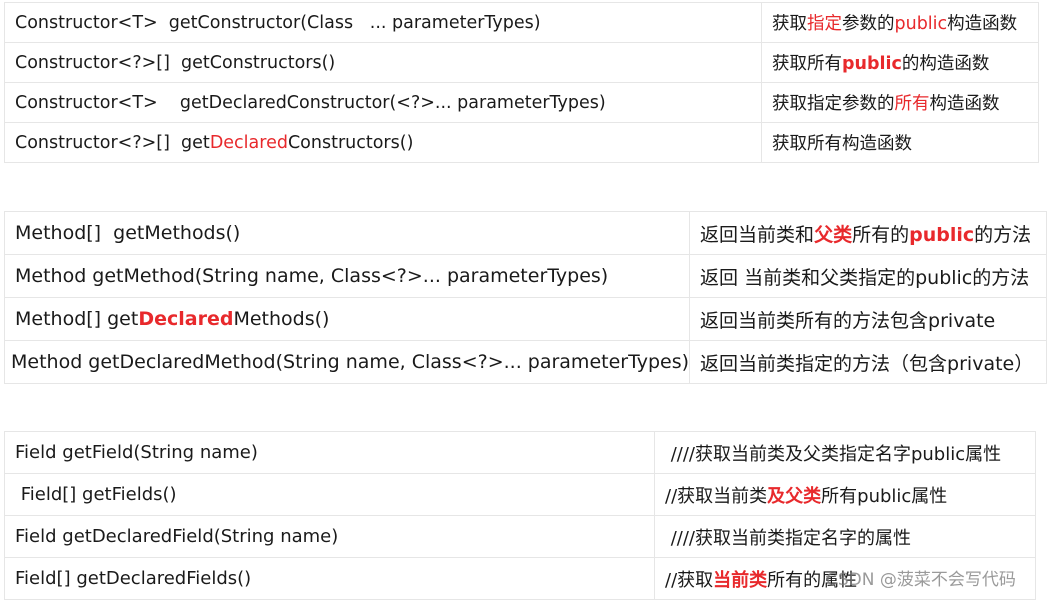 The width and height of the screenshot is (1054, 600). What do you see at coordinates (881, 234) in the screenshot?
I see `text-segment: 所有的` at bounding box center [881, 234].